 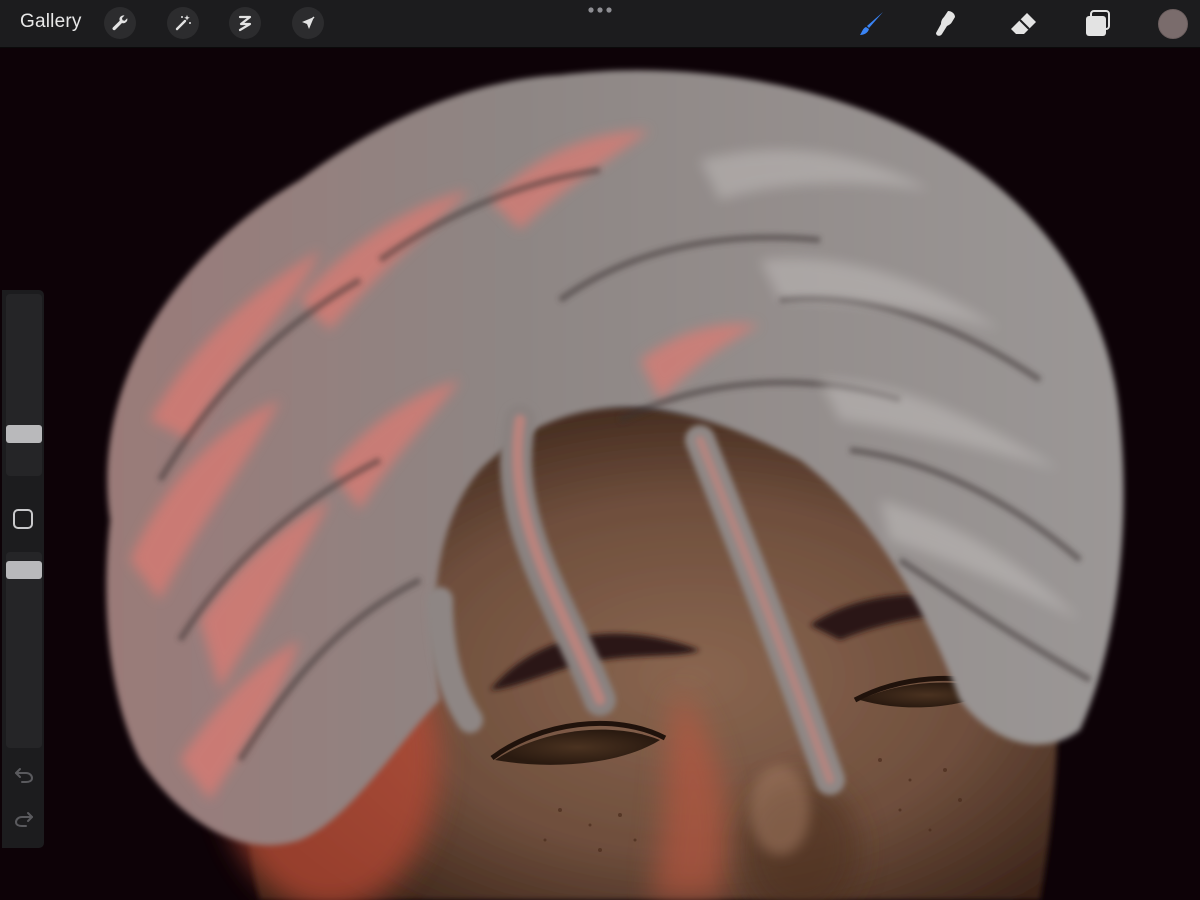 I want to click on smudge-tool-button, so click(x=946, y=24).